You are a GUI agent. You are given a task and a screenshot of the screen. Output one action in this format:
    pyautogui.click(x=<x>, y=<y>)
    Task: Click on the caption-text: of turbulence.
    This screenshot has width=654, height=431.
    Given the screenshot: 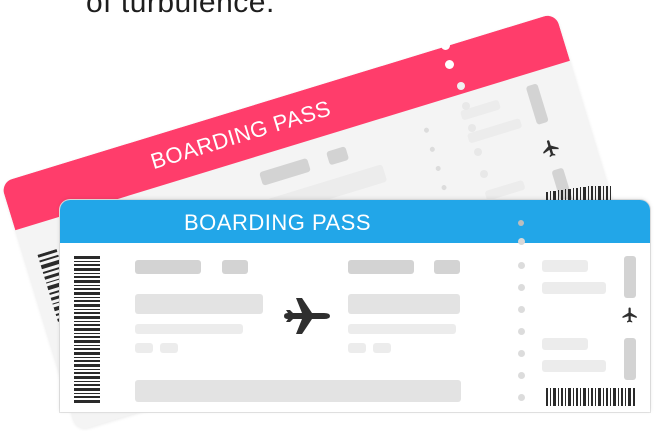 What is the action you would take?
    pyautogui.click(x=180, y=9)
    